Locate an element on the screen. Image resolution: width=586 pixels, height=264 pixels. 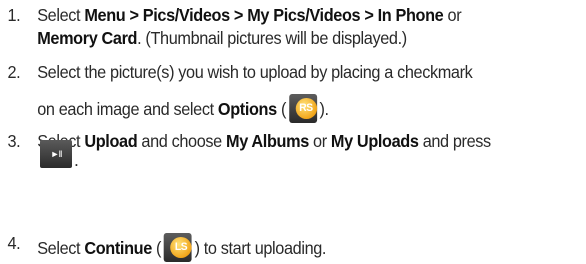
step-text: ) to start uploading. is located at coordinates (260, 248).